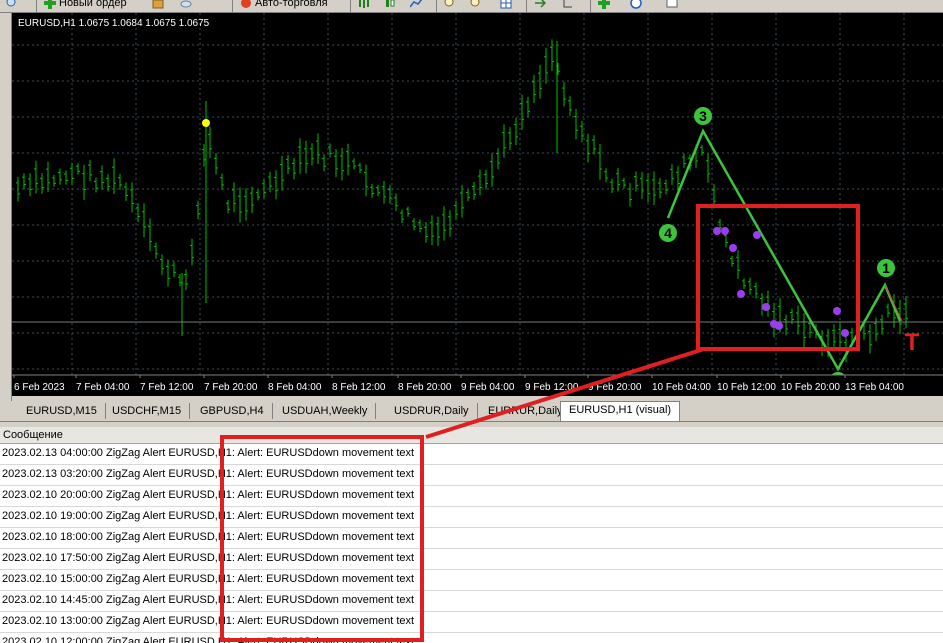 This screenshot has height=643, width=943. I want to click on candles-icon, so click(390, 5).